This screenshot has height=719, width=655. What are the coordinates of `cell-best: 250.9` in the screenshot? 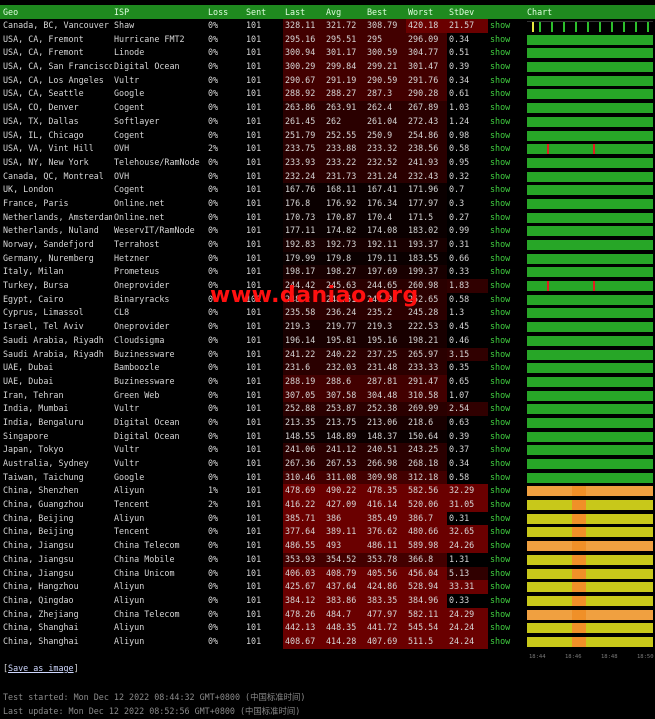 It's located at (385, 135).